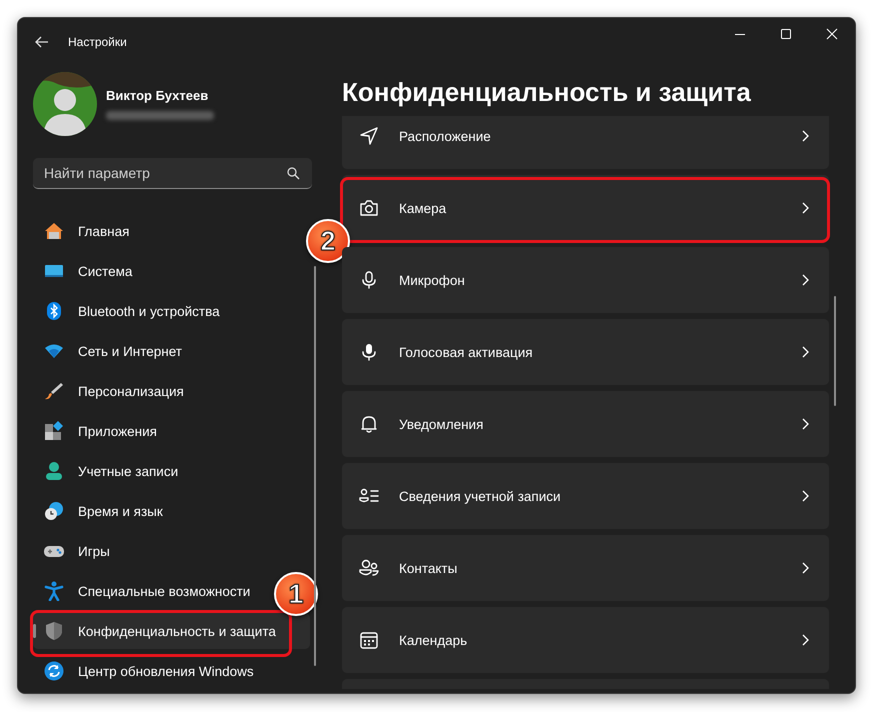  I want to click on sidebar-item: Bluetooth и устройства, so click(130, 311).